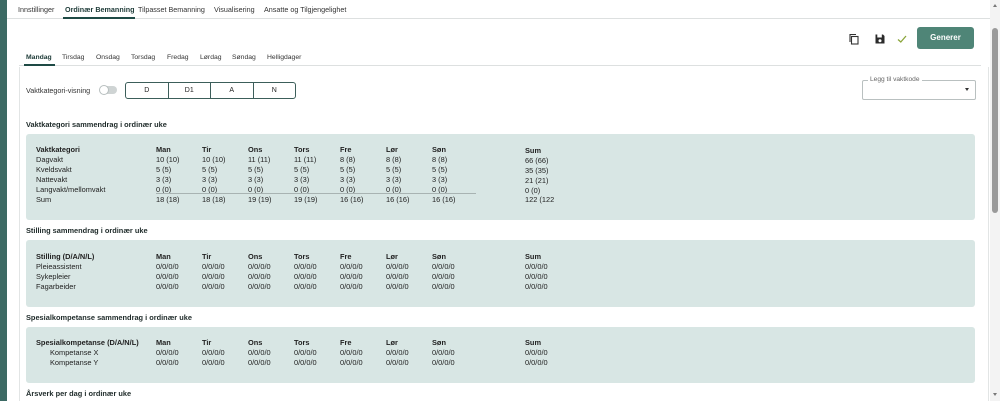 The height and width of the screenshot is (401, 1000). I want to click on left-sidebar-strip, so click(3, 200).